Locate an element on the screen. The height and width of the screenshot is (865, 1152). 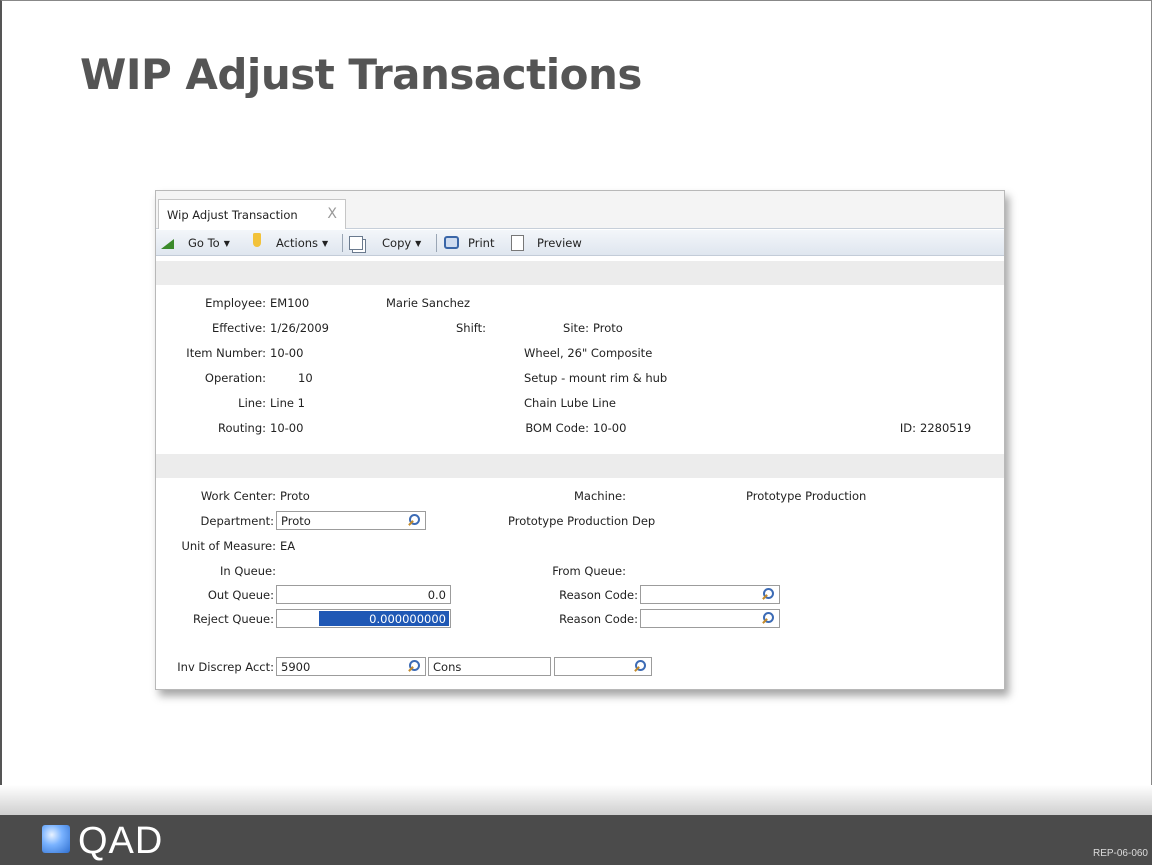
item-description: Wheel, 26" Composite is located at coordinates (588, 353).